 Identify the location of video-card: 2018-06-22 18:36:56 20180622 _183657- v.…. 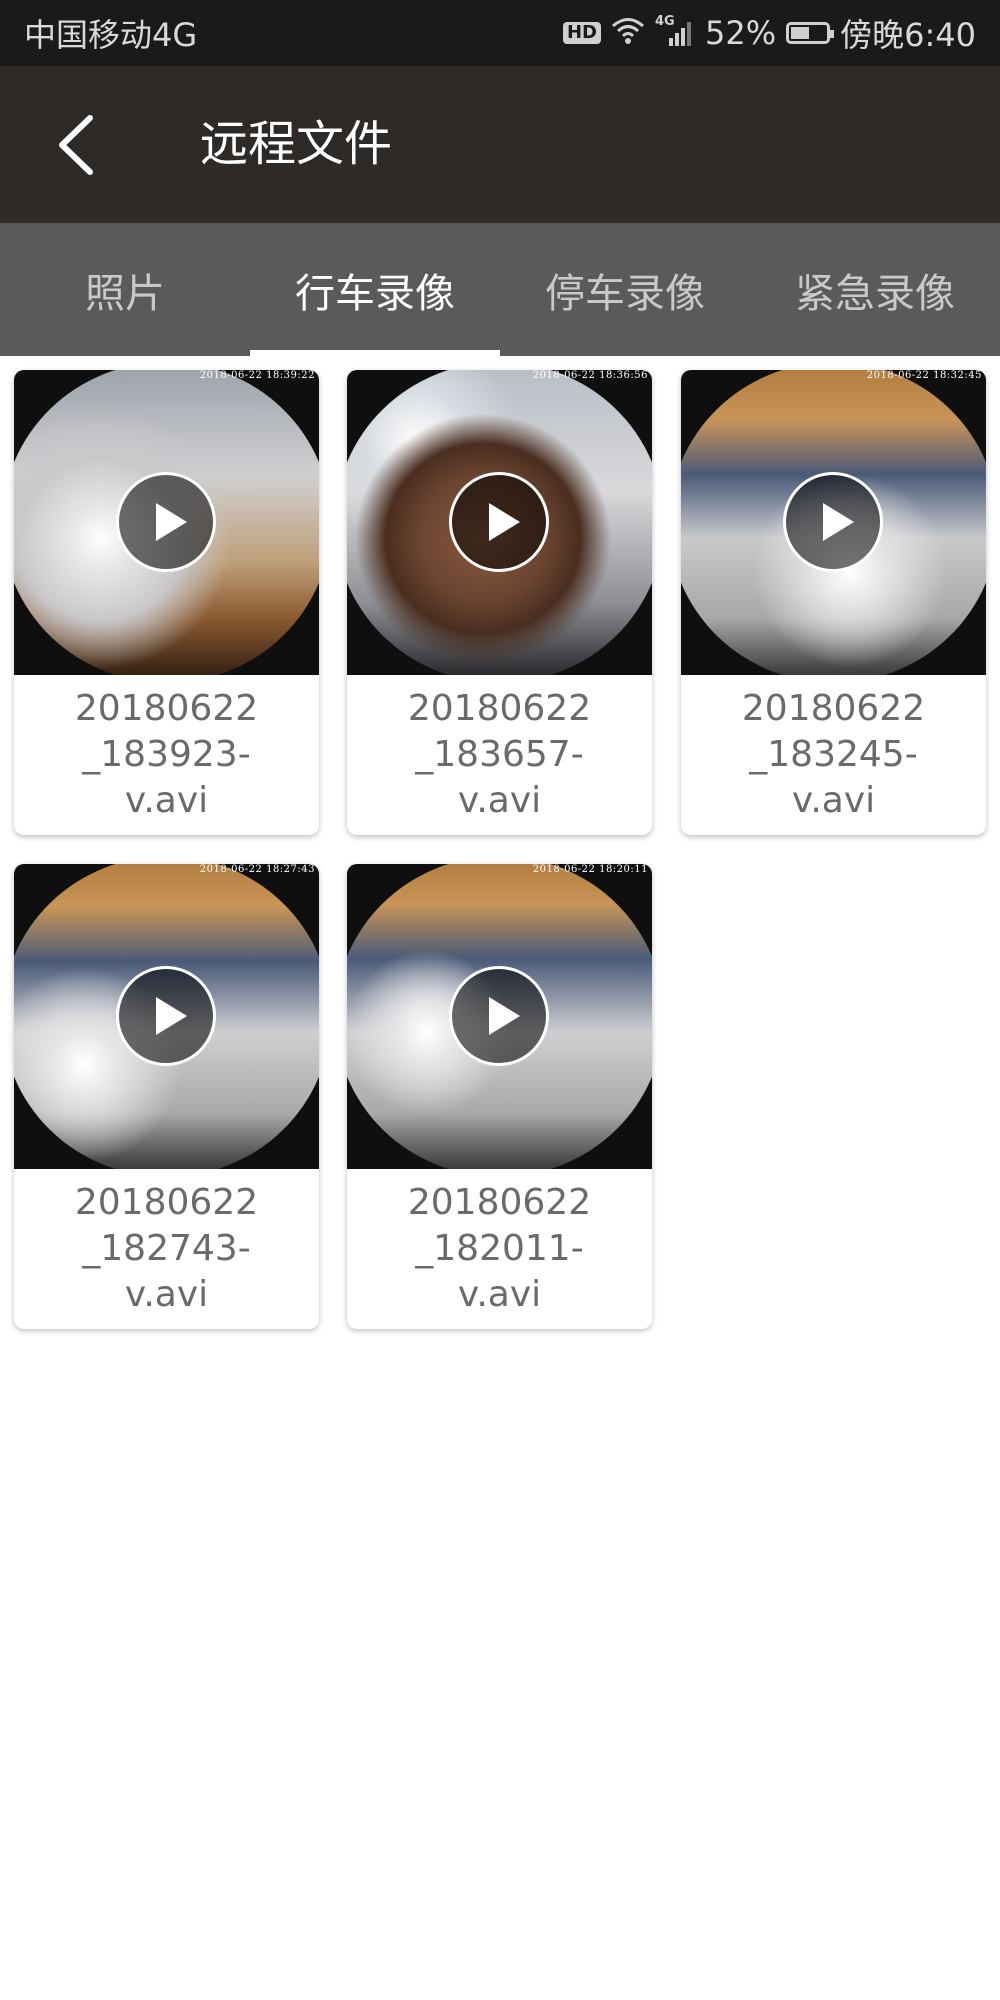
(499, 602).